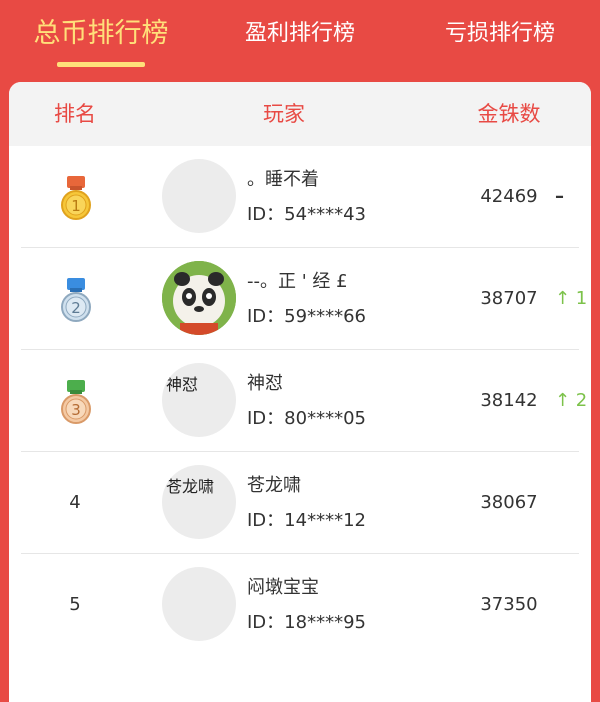 This screenshot has width=600, height=702. Describe the element at coordinates (300, 503) in the screenshot. I see `table-row: 4 苍龙啸 苍龙啸 ID：14****12 38067` at that location.